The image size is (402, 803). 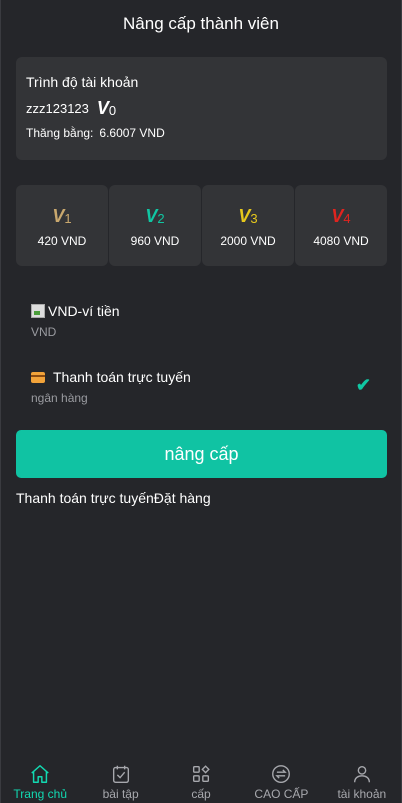 I want to click on level-badge: V 0, so click(x=106, y=108).